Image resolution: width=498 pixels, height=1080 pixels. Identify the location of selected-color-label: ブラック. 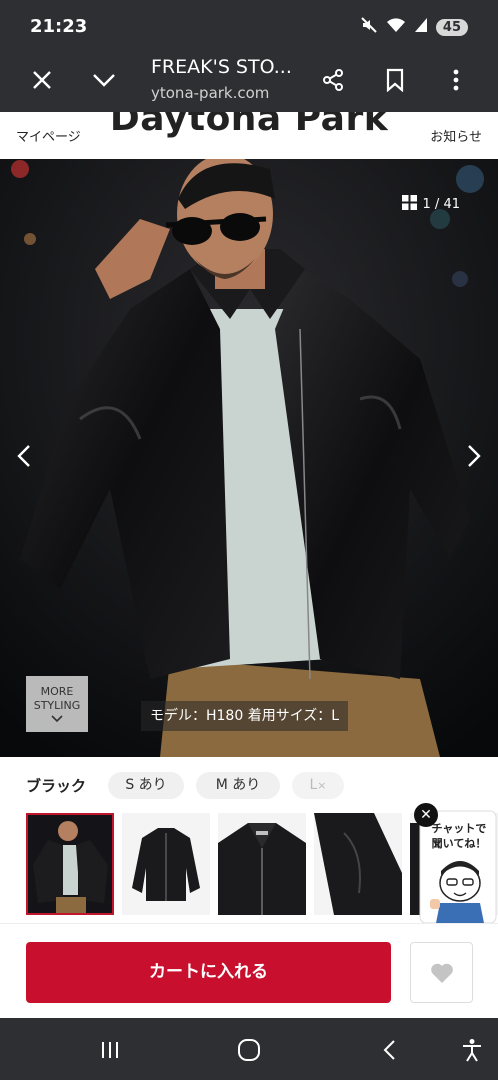
(56, 786).